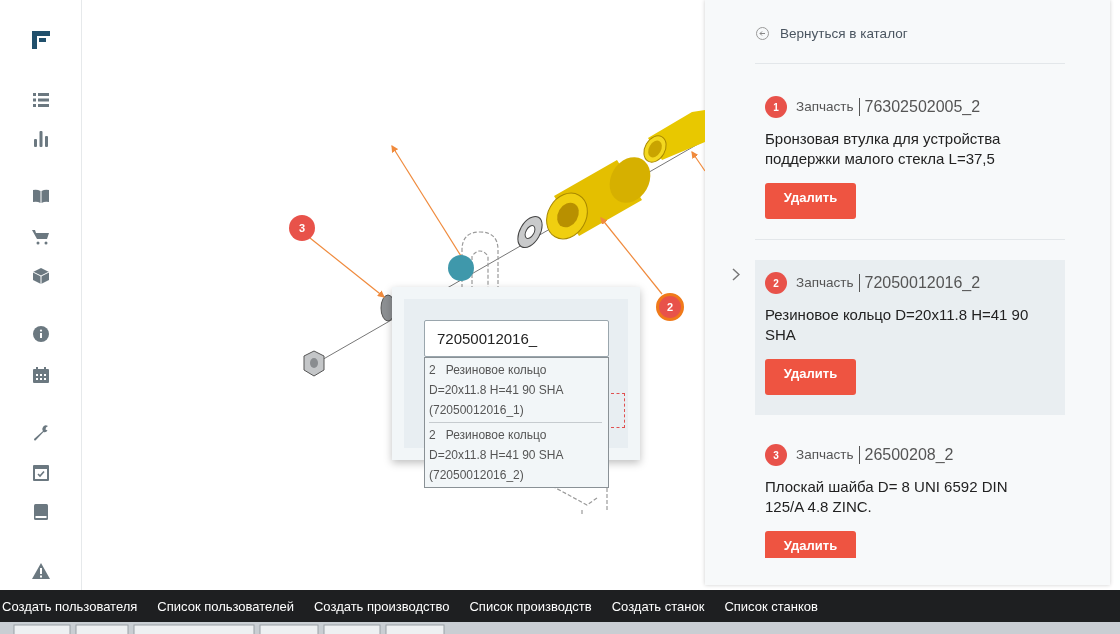  I want to click on suggestion-item: 2 Резиновое кольцо D=20x11.8 H=41 90 SHA (72050012016_1), so click(515, 390).